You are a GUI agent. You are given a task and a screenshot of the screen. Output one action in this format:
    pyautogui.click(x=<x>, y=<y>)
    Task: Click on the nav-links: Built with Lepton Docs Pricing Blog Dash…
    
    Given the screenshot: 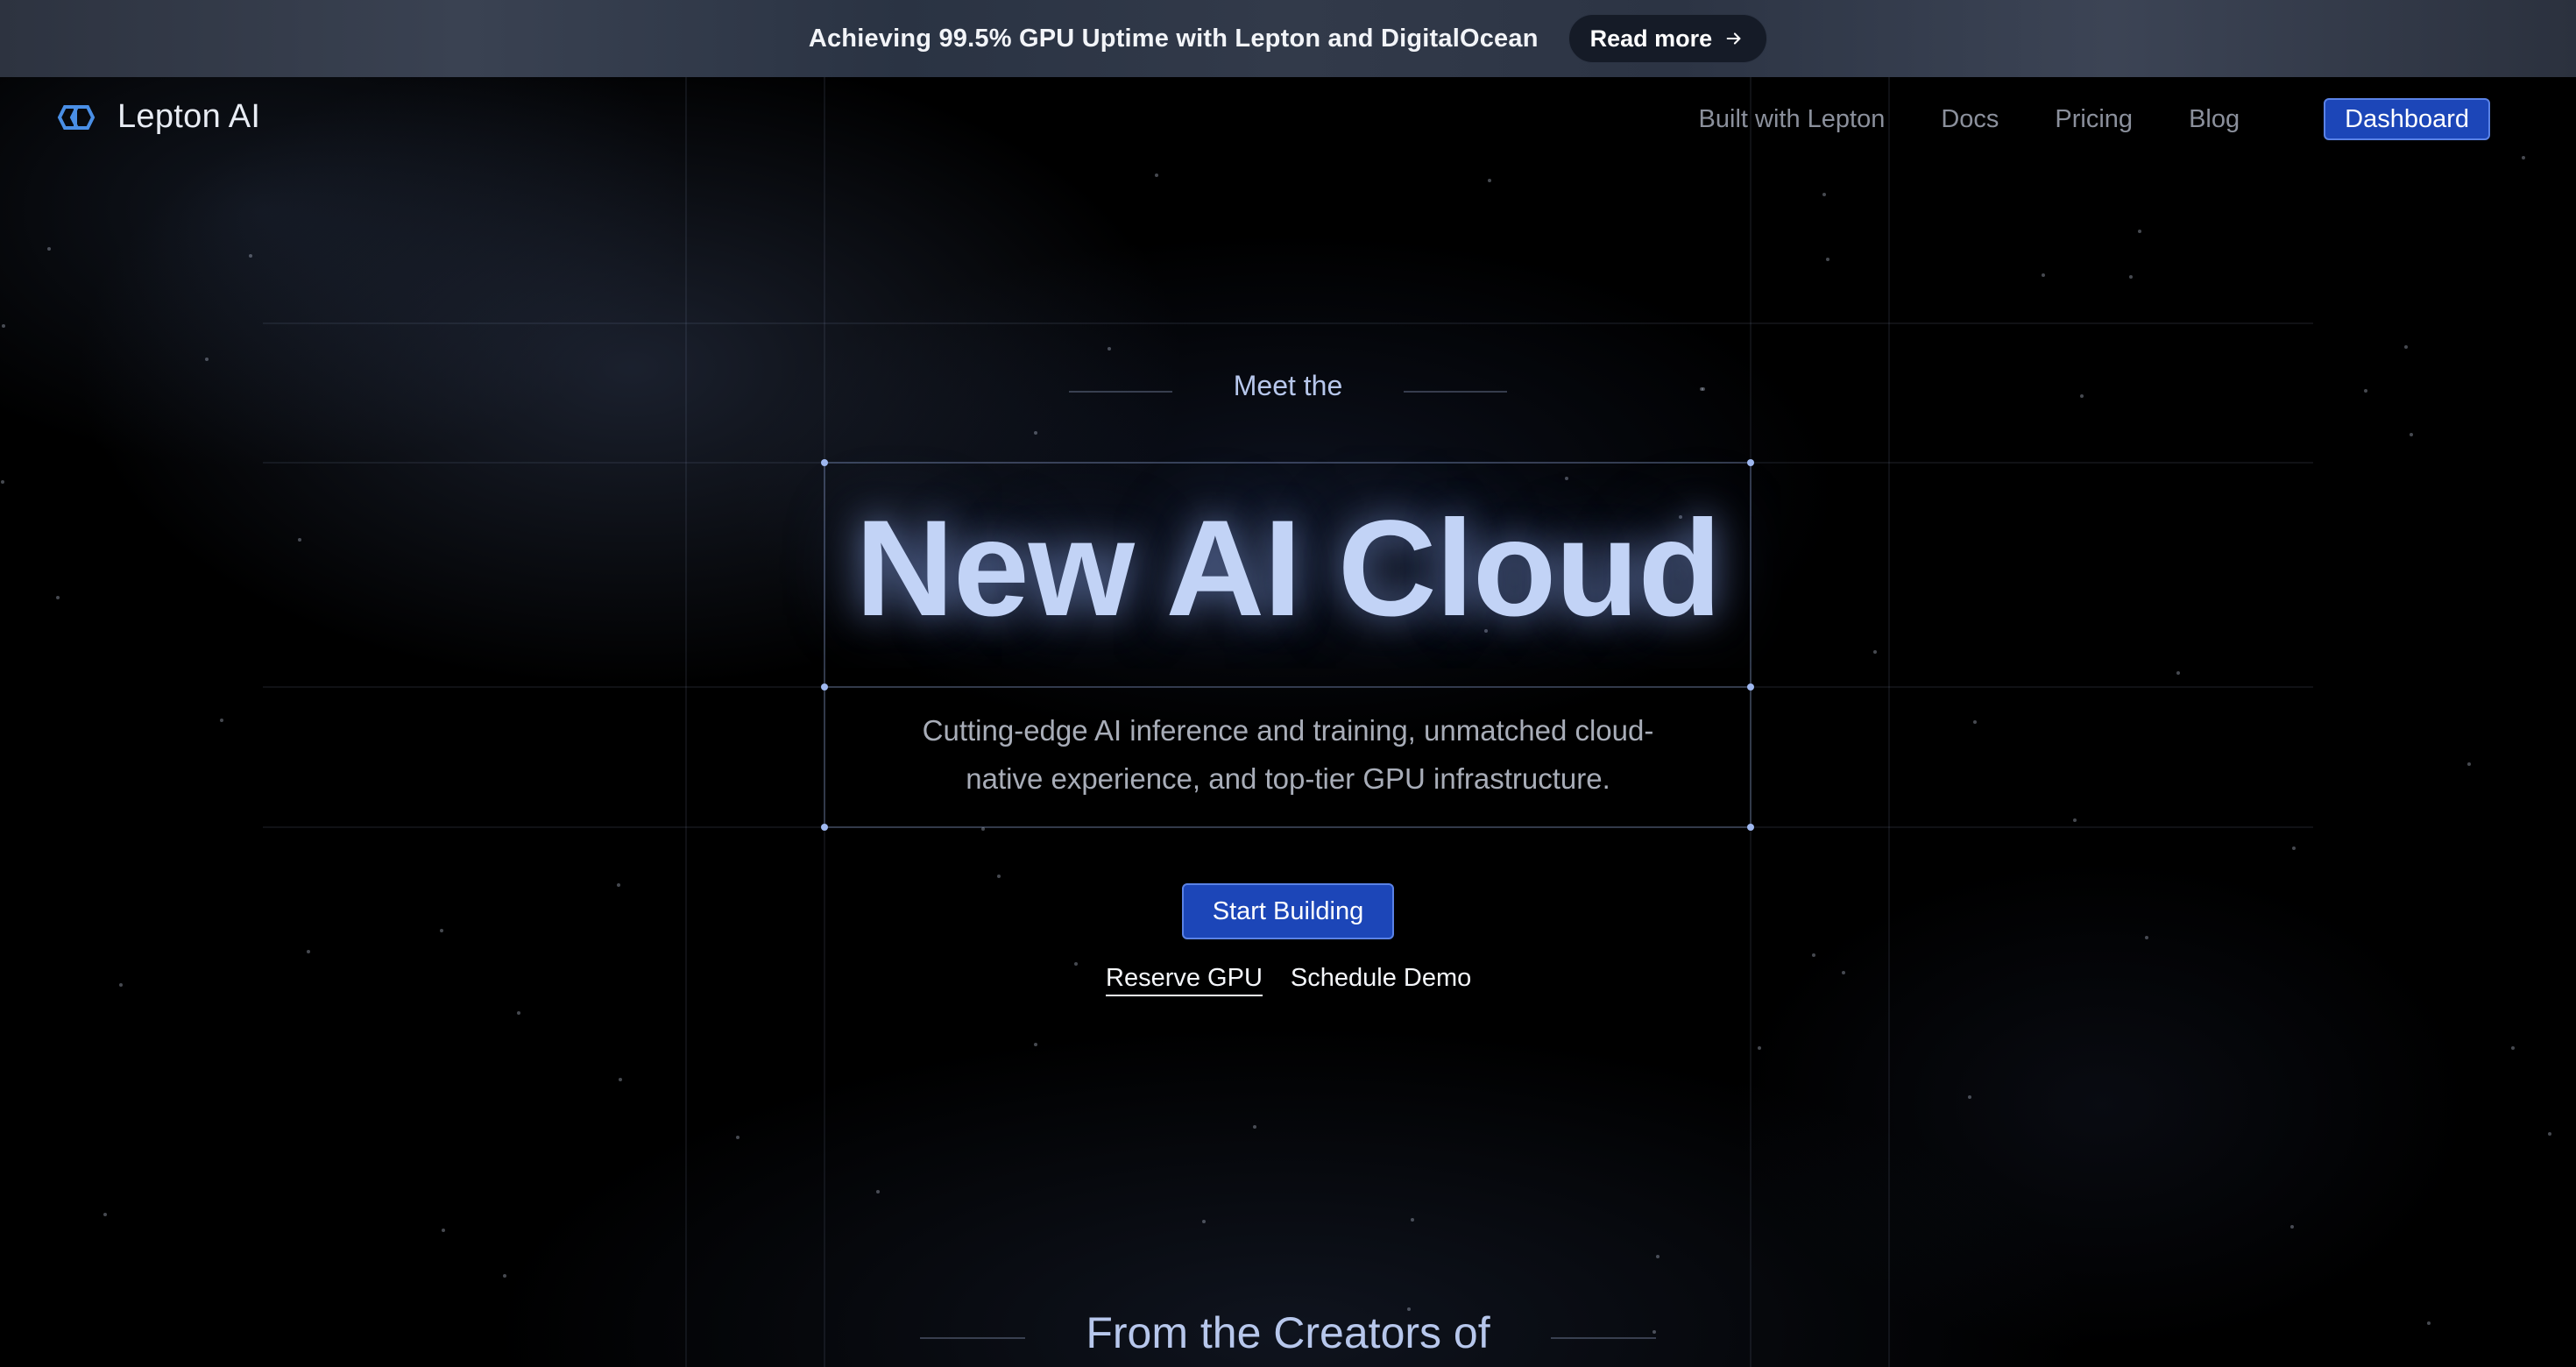 What is the action you would take?
    pyautogui.click(x=2094, y=119)
    